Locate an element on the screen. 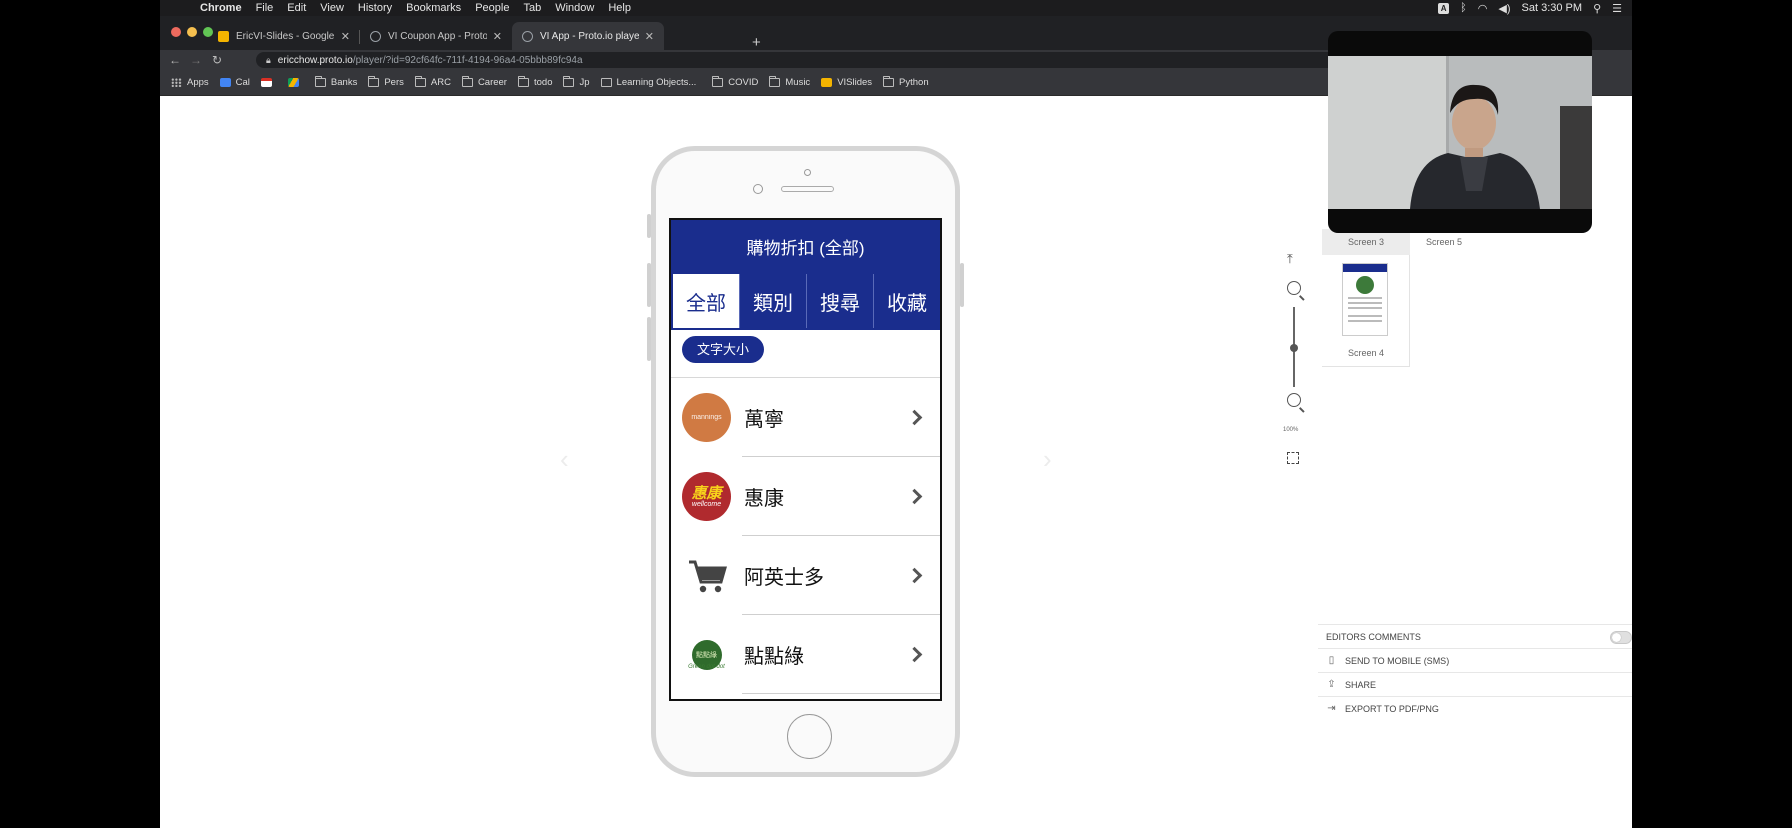 The width and height of the screenshot is (1792, 828). share-icon: ⇪ is located at coordinates (1331, 684).